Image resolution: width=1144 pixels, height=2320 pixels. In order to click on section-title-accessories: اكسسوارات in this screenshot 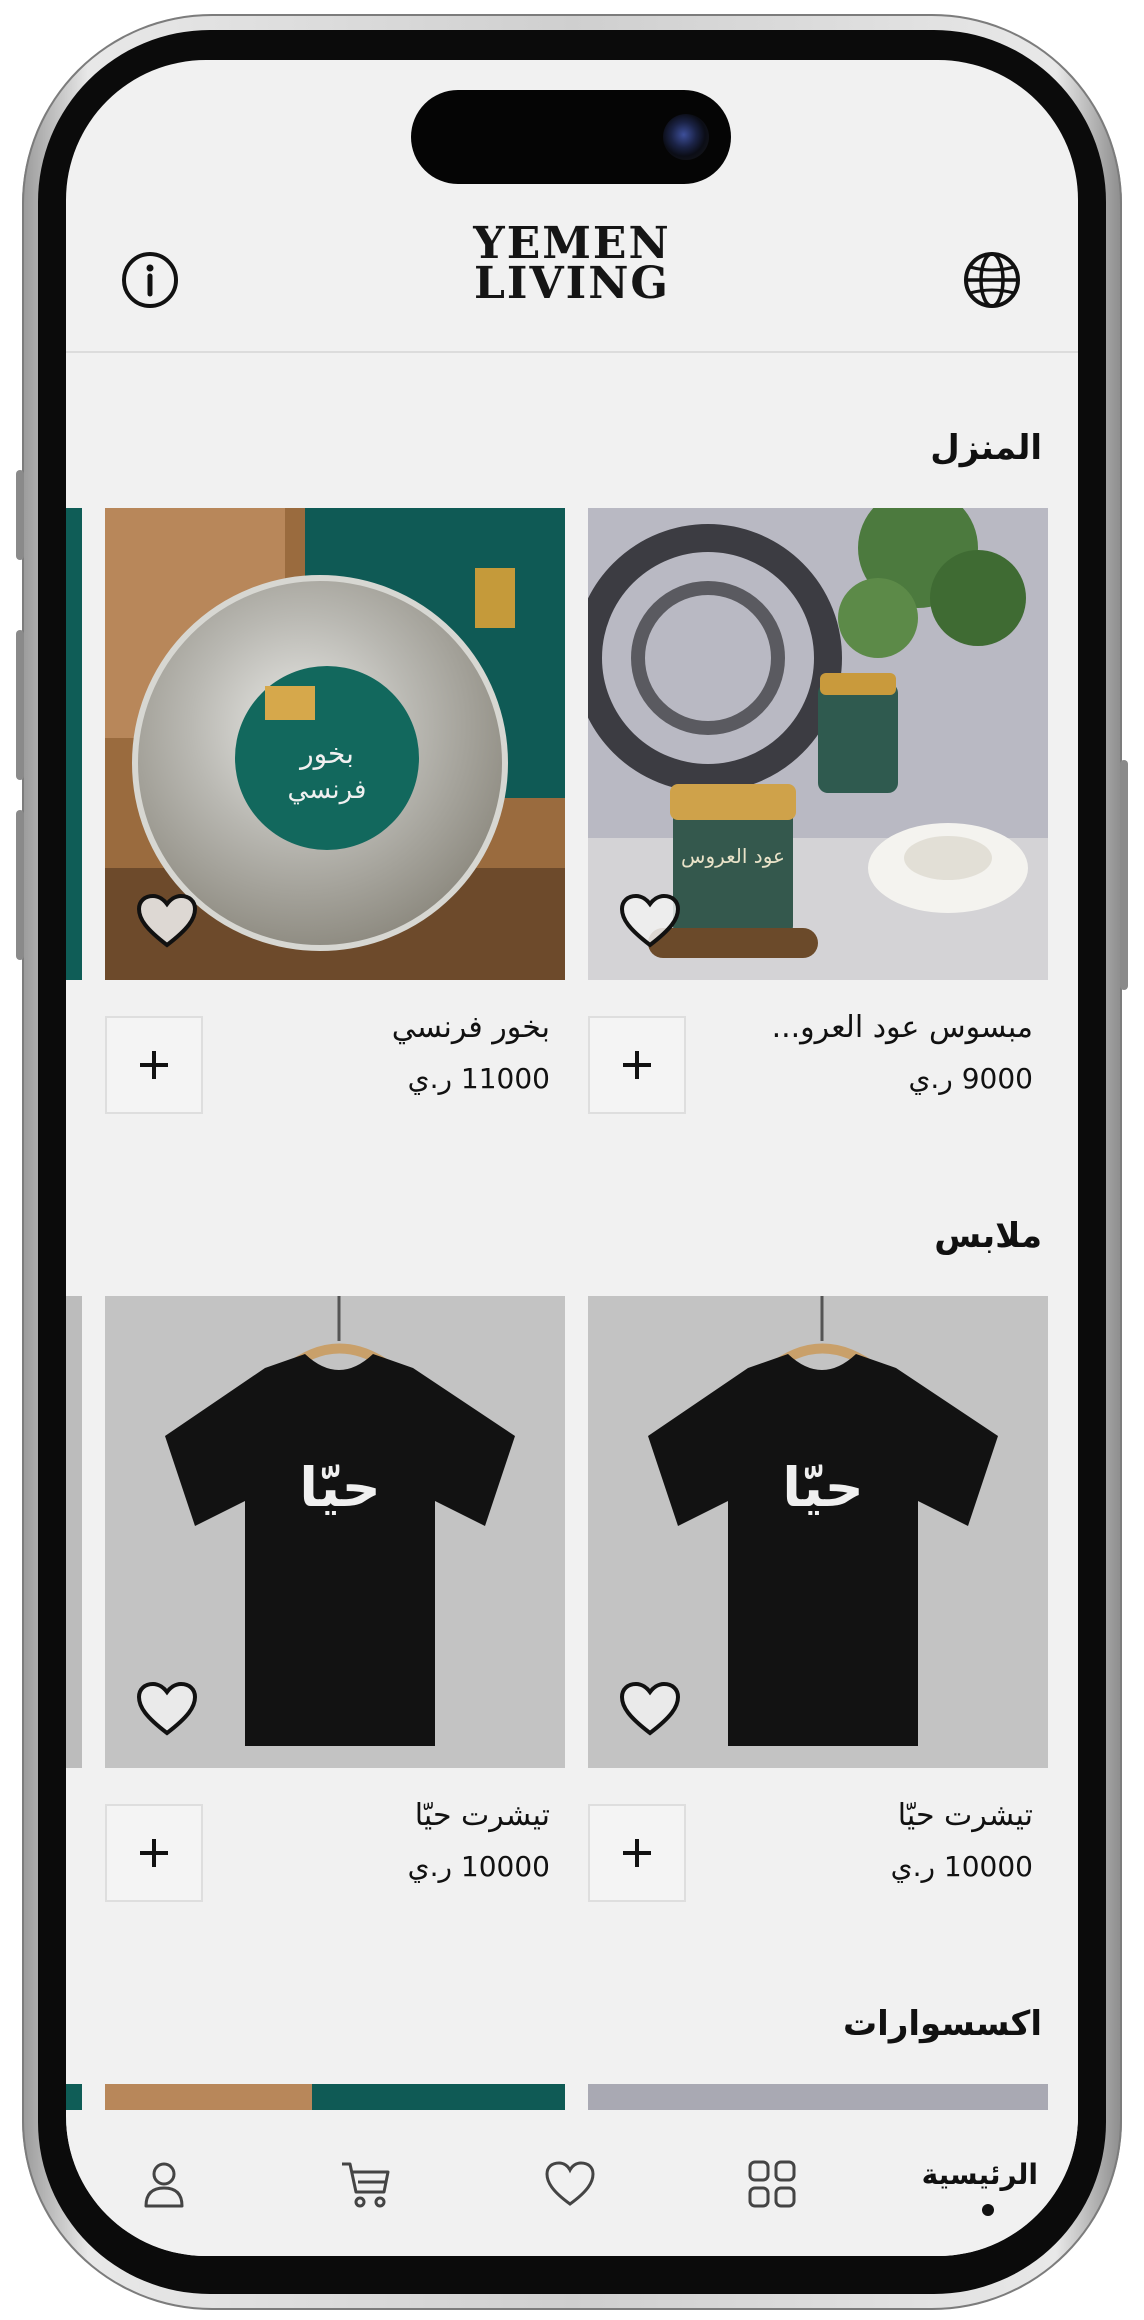, I will do `click(942, 2024)`.